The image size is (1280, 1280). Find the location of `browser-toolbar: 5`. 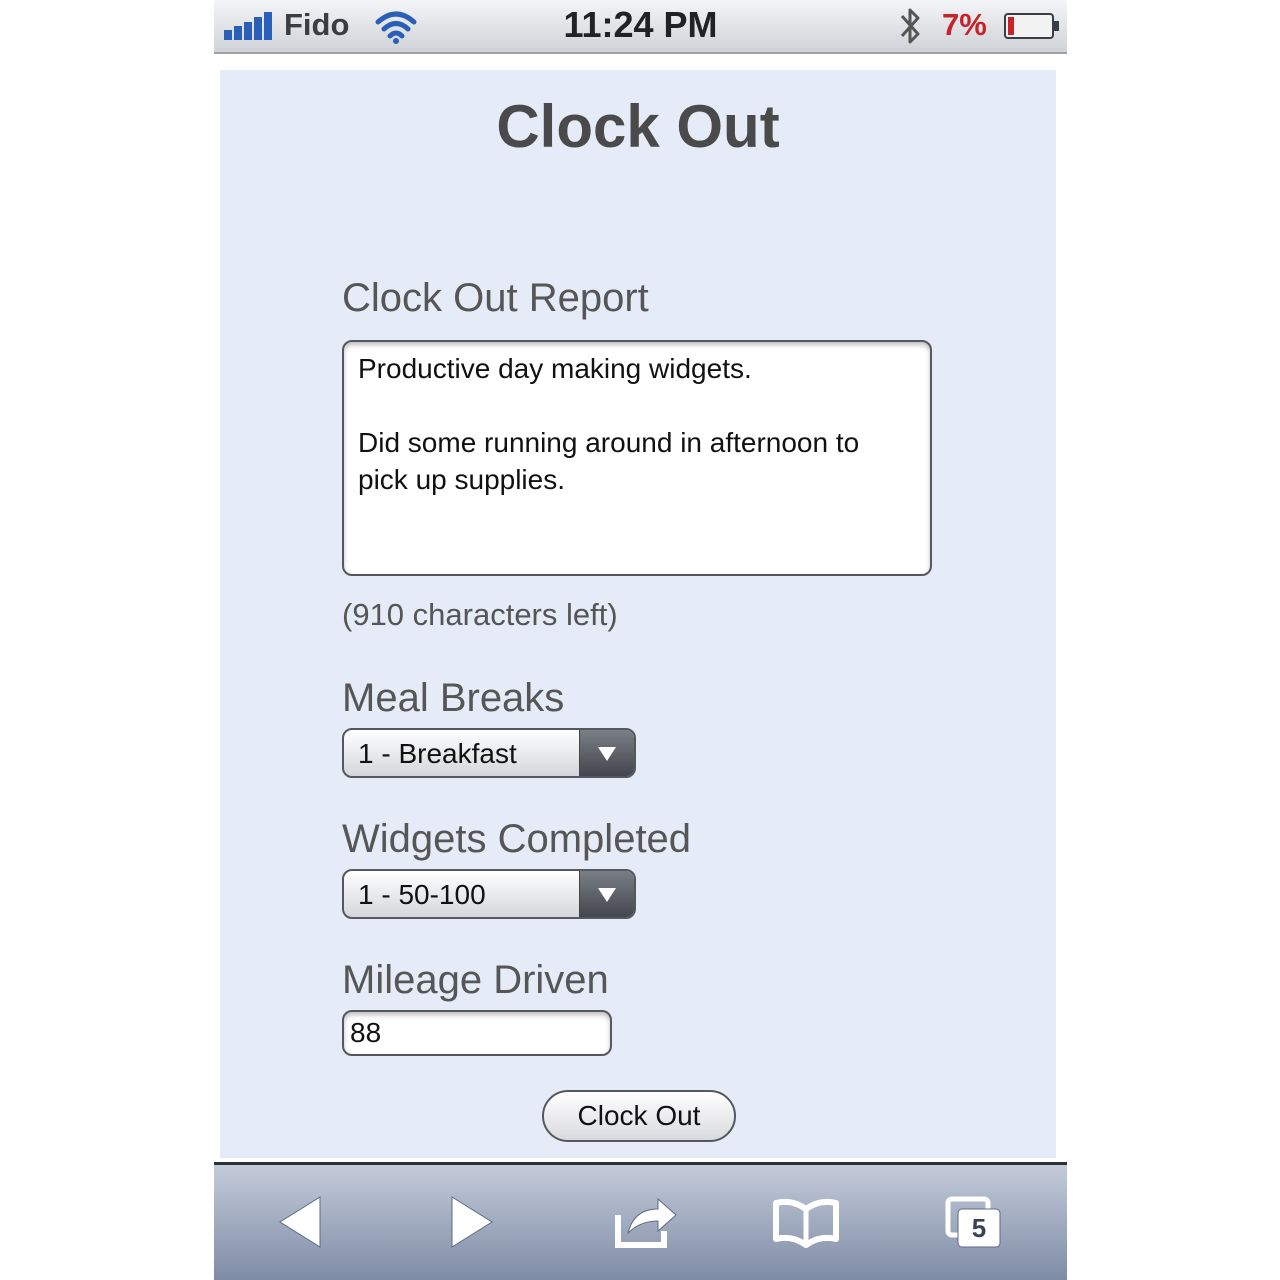

browser-toolbar: 5 is located at coordinates (640, 1221).